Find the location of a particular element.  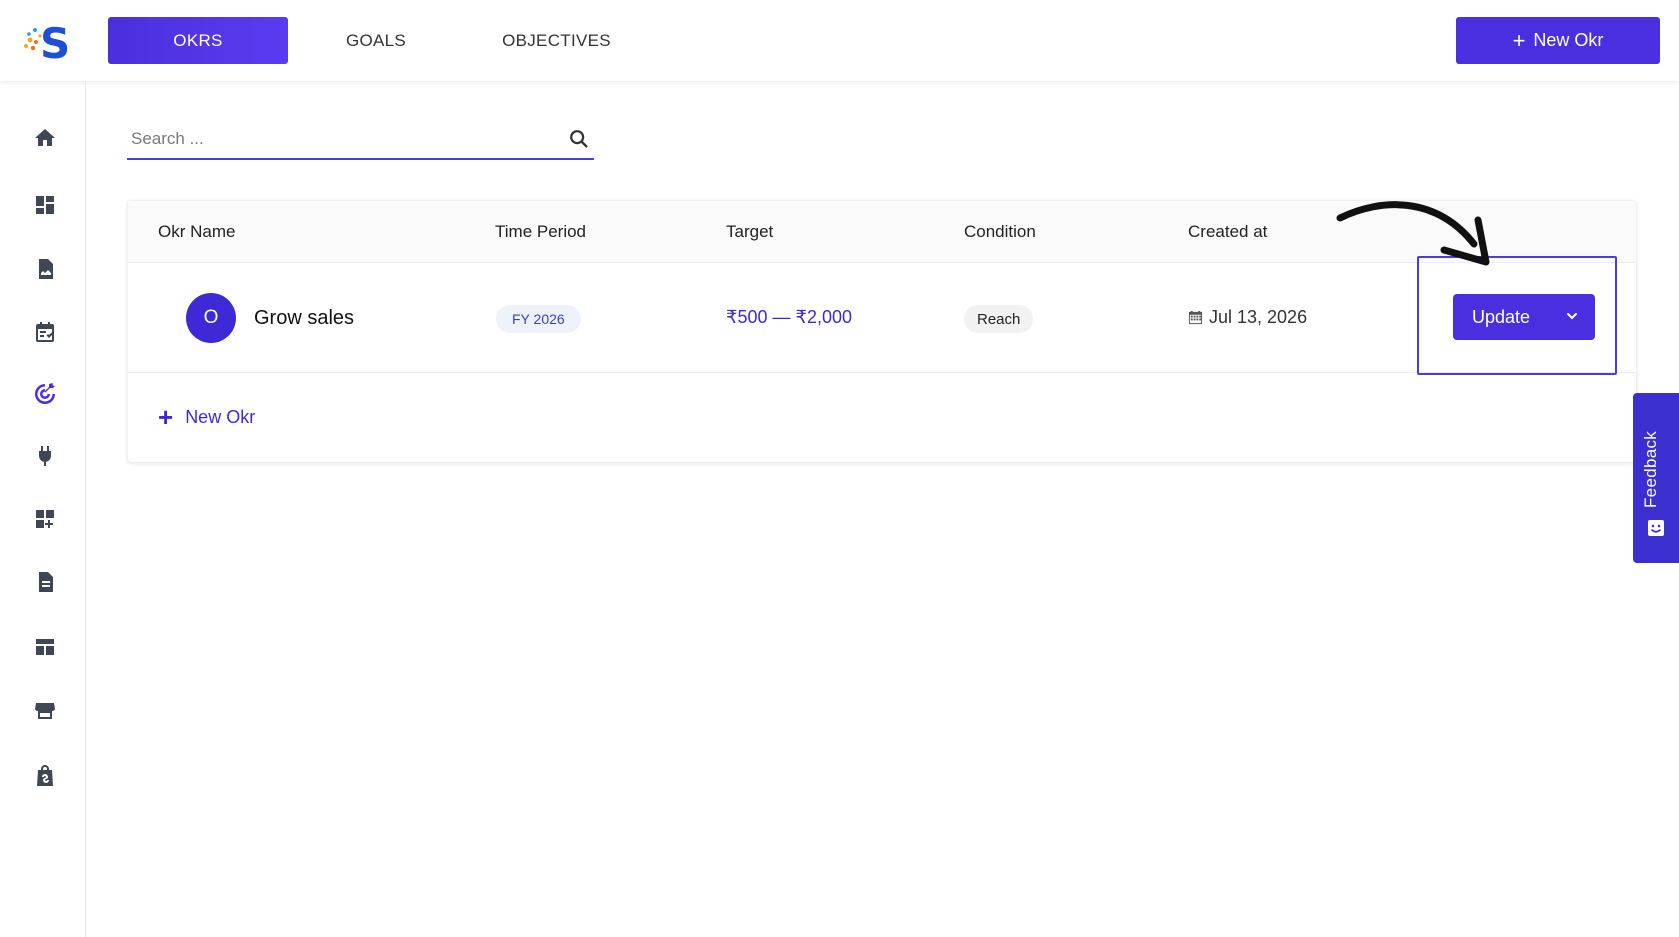

update-button-label: Update is located at coordinates (1501, 316).